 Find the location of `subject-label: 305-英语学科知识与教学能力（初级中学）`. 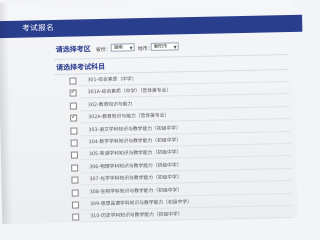

subject-label: 305-英语学科知识与教学能力（初级中学） is located at coordinates (135, 154).